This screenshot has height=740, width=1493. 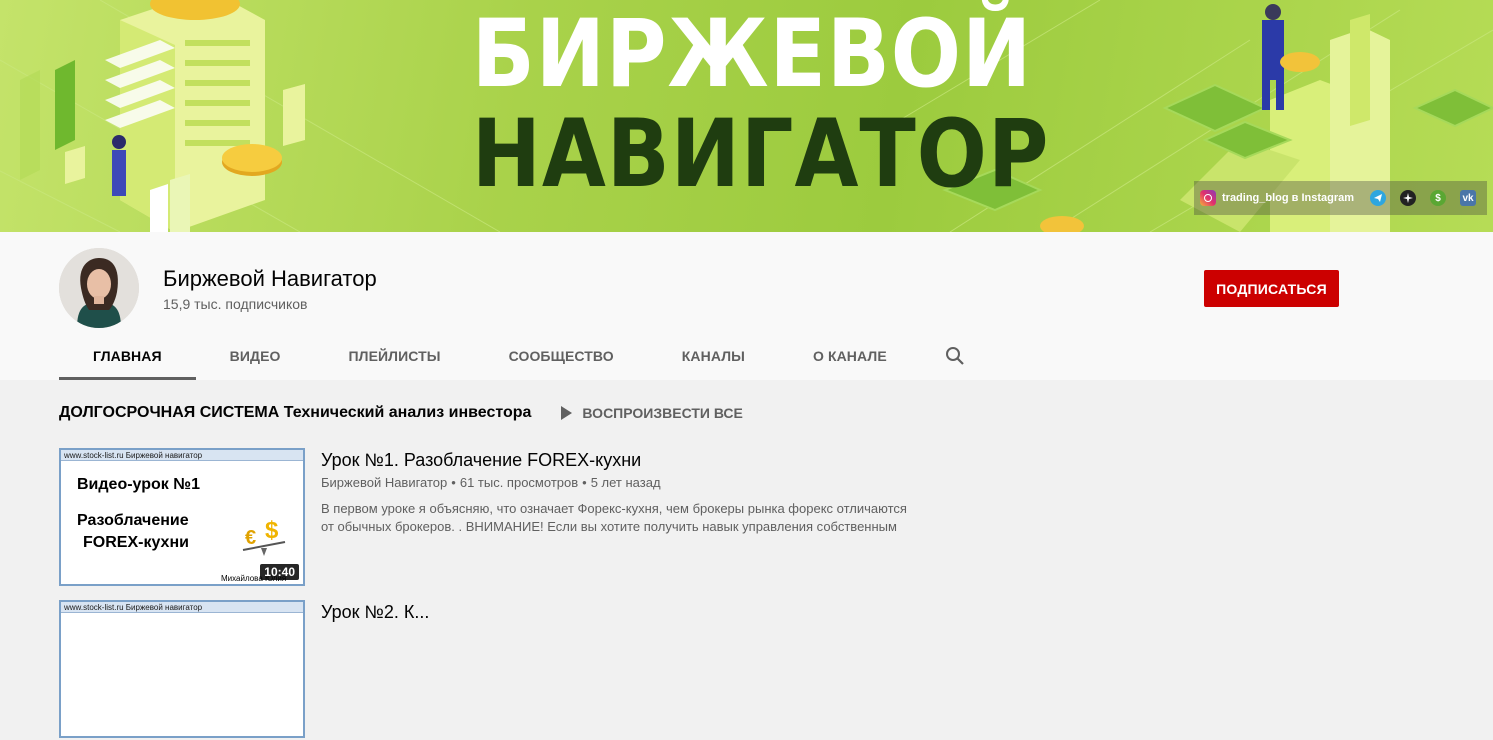 I want to click on video-views: 61 тыс. просмотров, so click(x=519, y=482).